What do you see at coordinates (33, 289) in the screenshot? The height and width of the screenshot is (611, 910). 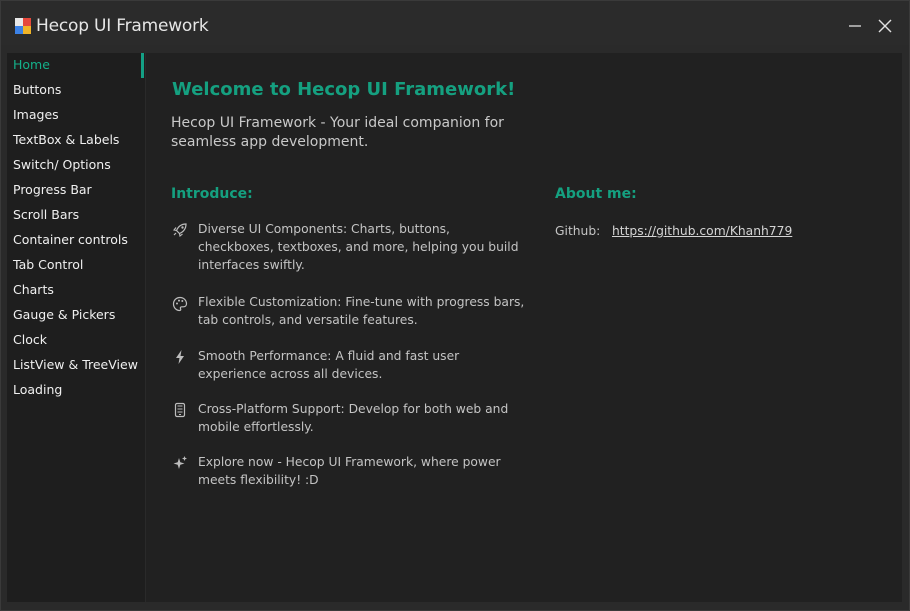 I see `sidebar-item-charts: Charts` at bounding box center [33, 289].